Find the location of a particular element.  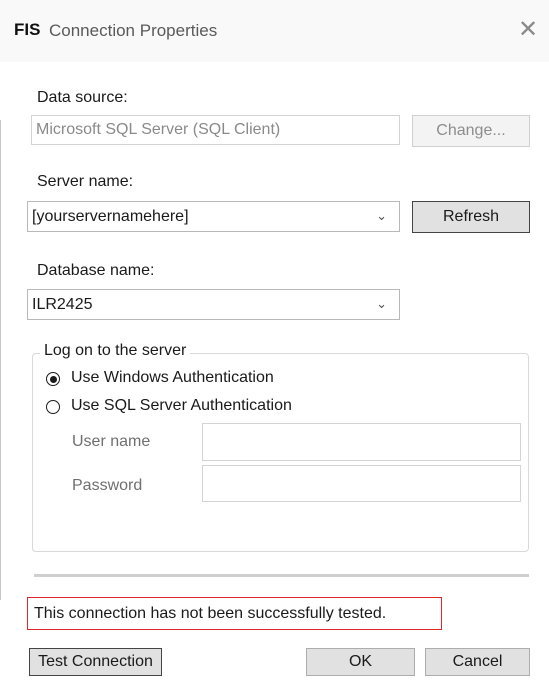

separator is located at coordinates (281, 575).